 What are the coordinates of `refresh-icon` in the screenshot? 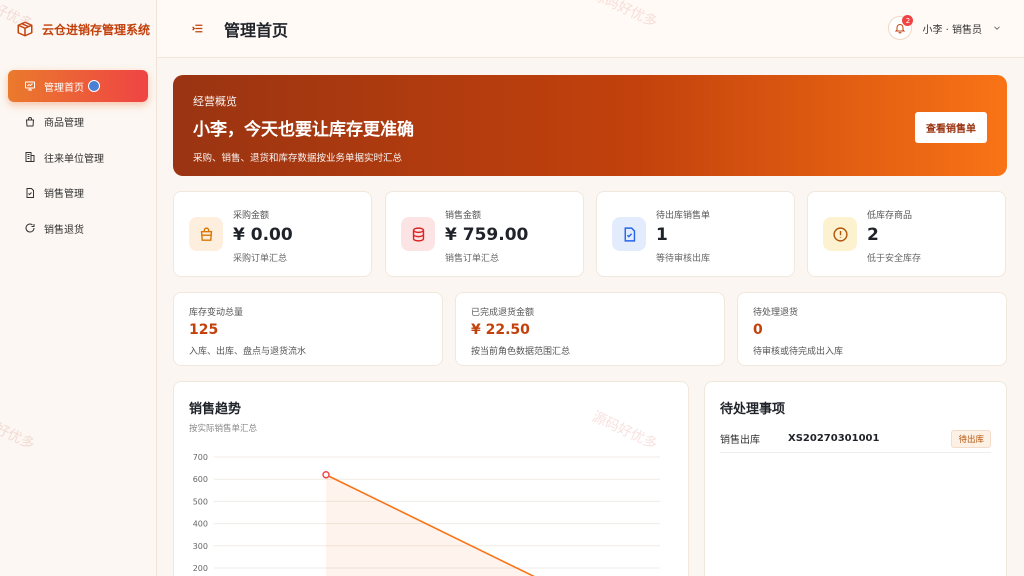 It's located at (30, 228).